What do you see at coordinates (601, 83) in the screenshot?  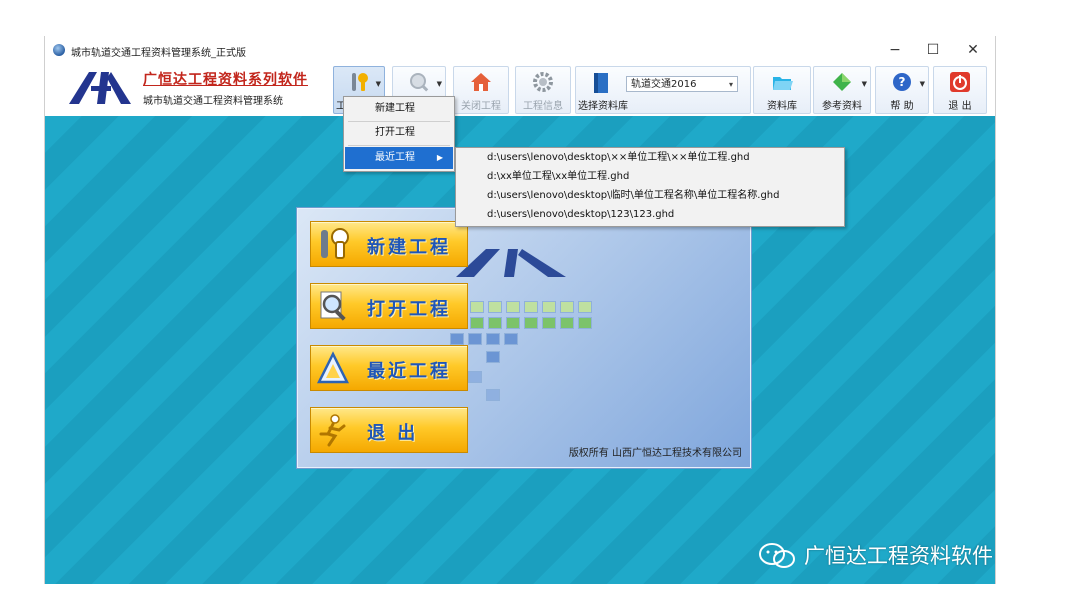 I see `book-icon` at bounding box center [601, 83].